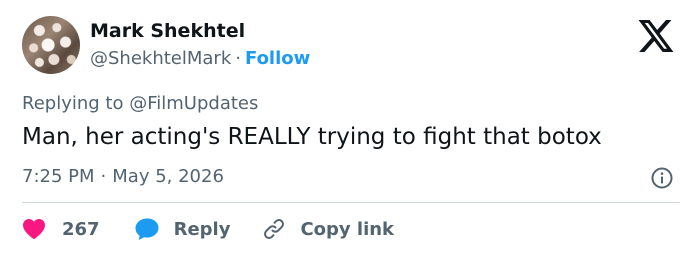  I want to click on like-count: 267, so click(81, 229).